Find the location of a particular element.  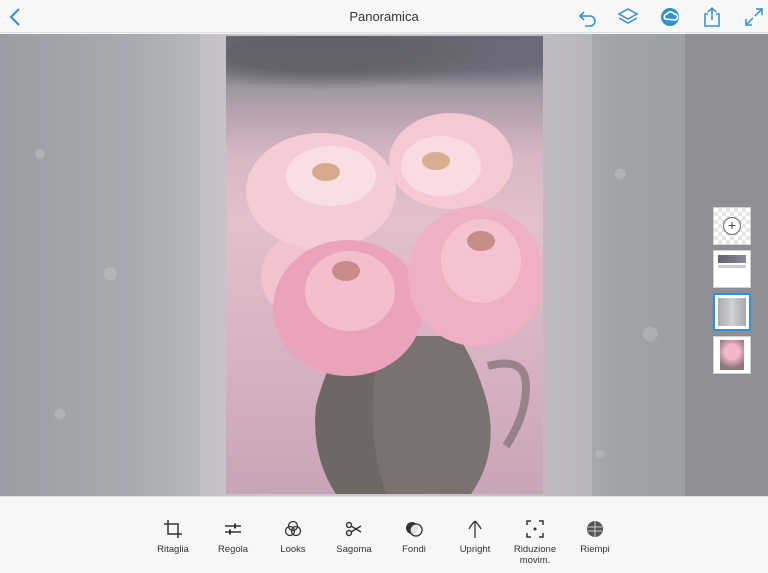

tool-blend: Fondi is located at coordinates (414, 537).